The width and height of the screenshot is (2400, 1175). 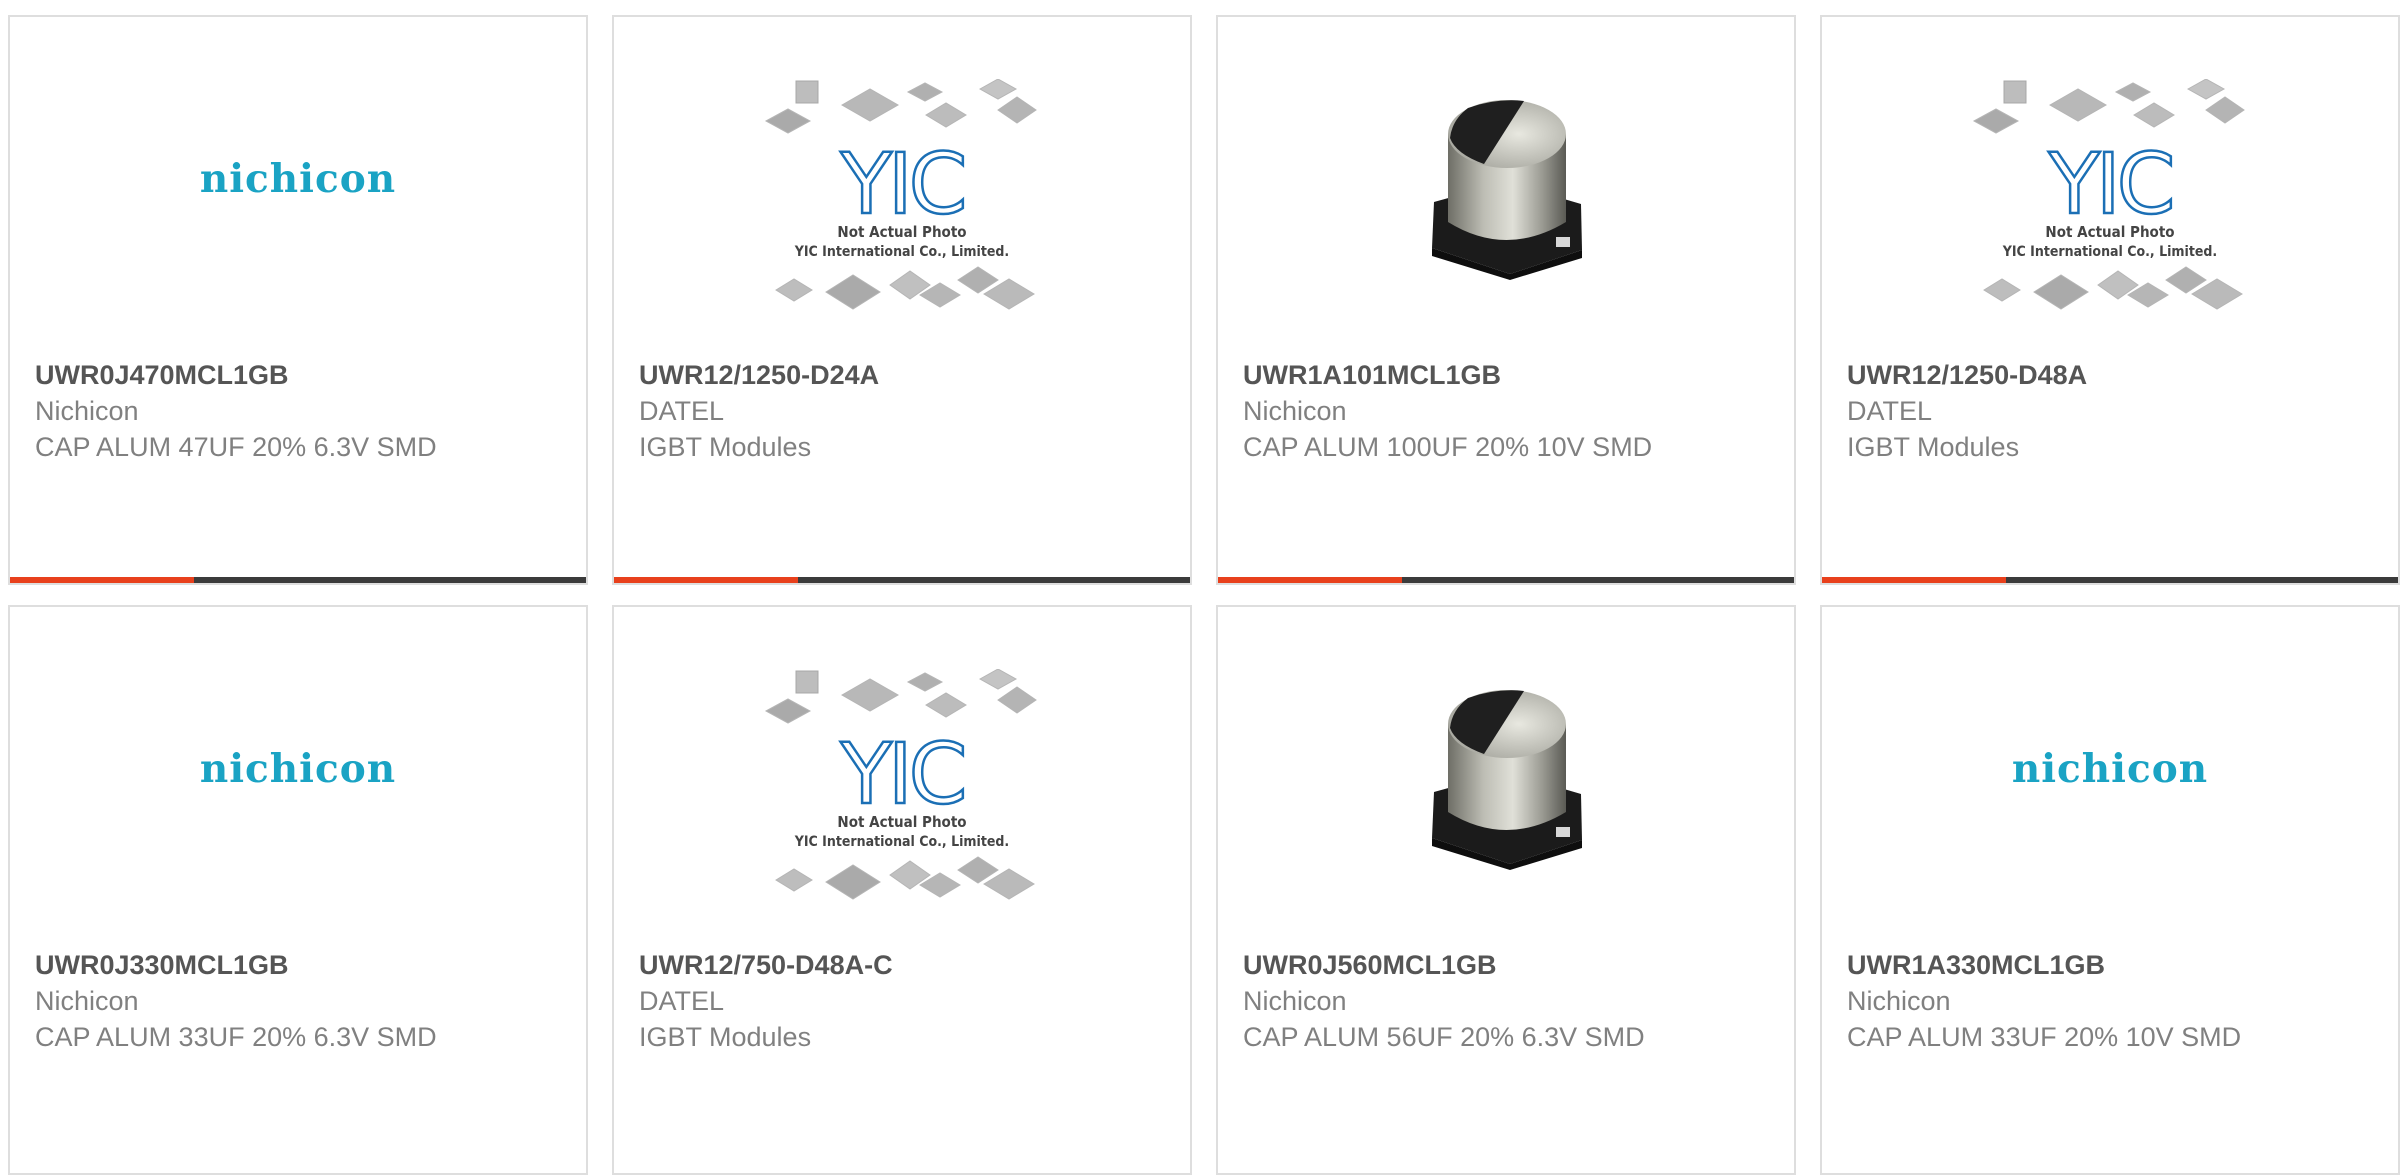 What do you see at coordinates (902, 965) in the screenshot?
I see `part-number: UWR12/750-D48A-C` at bounding box center [902, 965].